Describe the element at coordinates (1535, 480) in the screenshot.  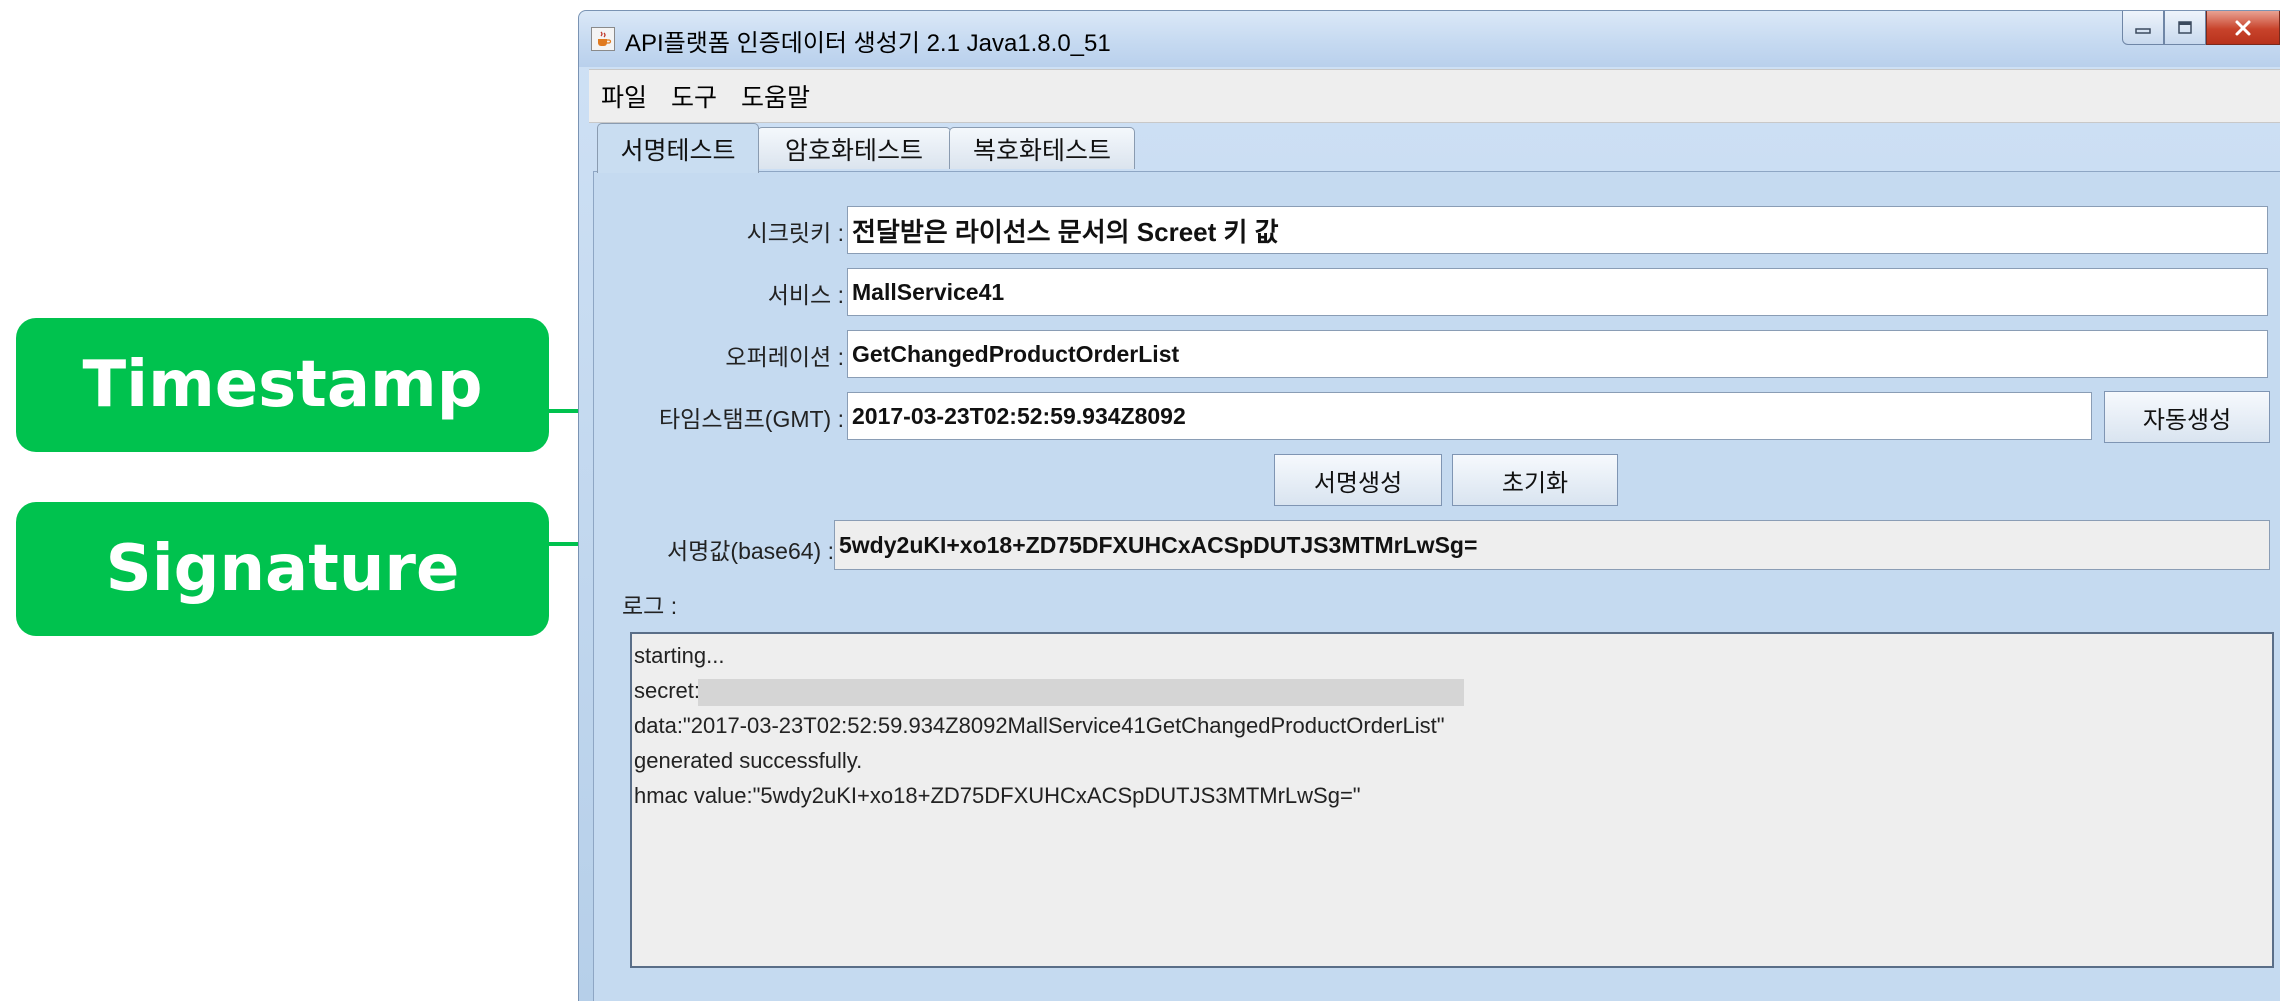
I see `reset-button: 초기화` at that location.